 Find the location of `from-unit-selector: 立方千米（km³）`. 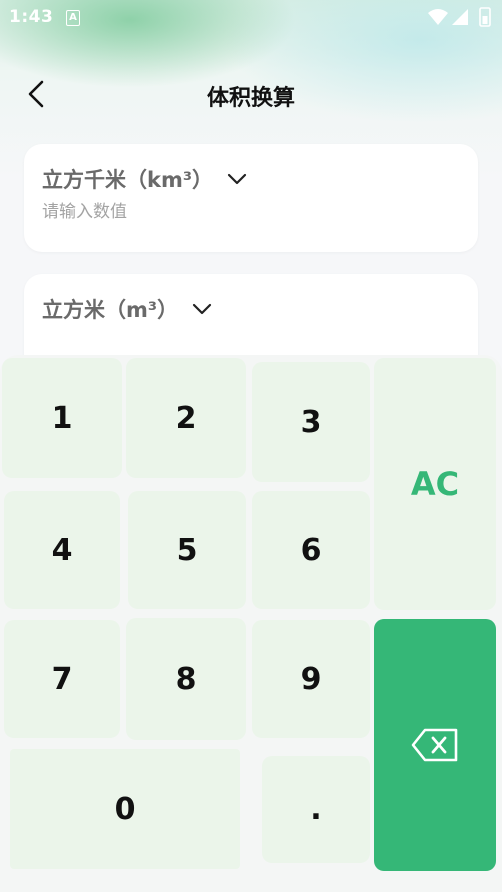

from-unit-selector: 立方千米（km³） is located at coordinates (144, 179).